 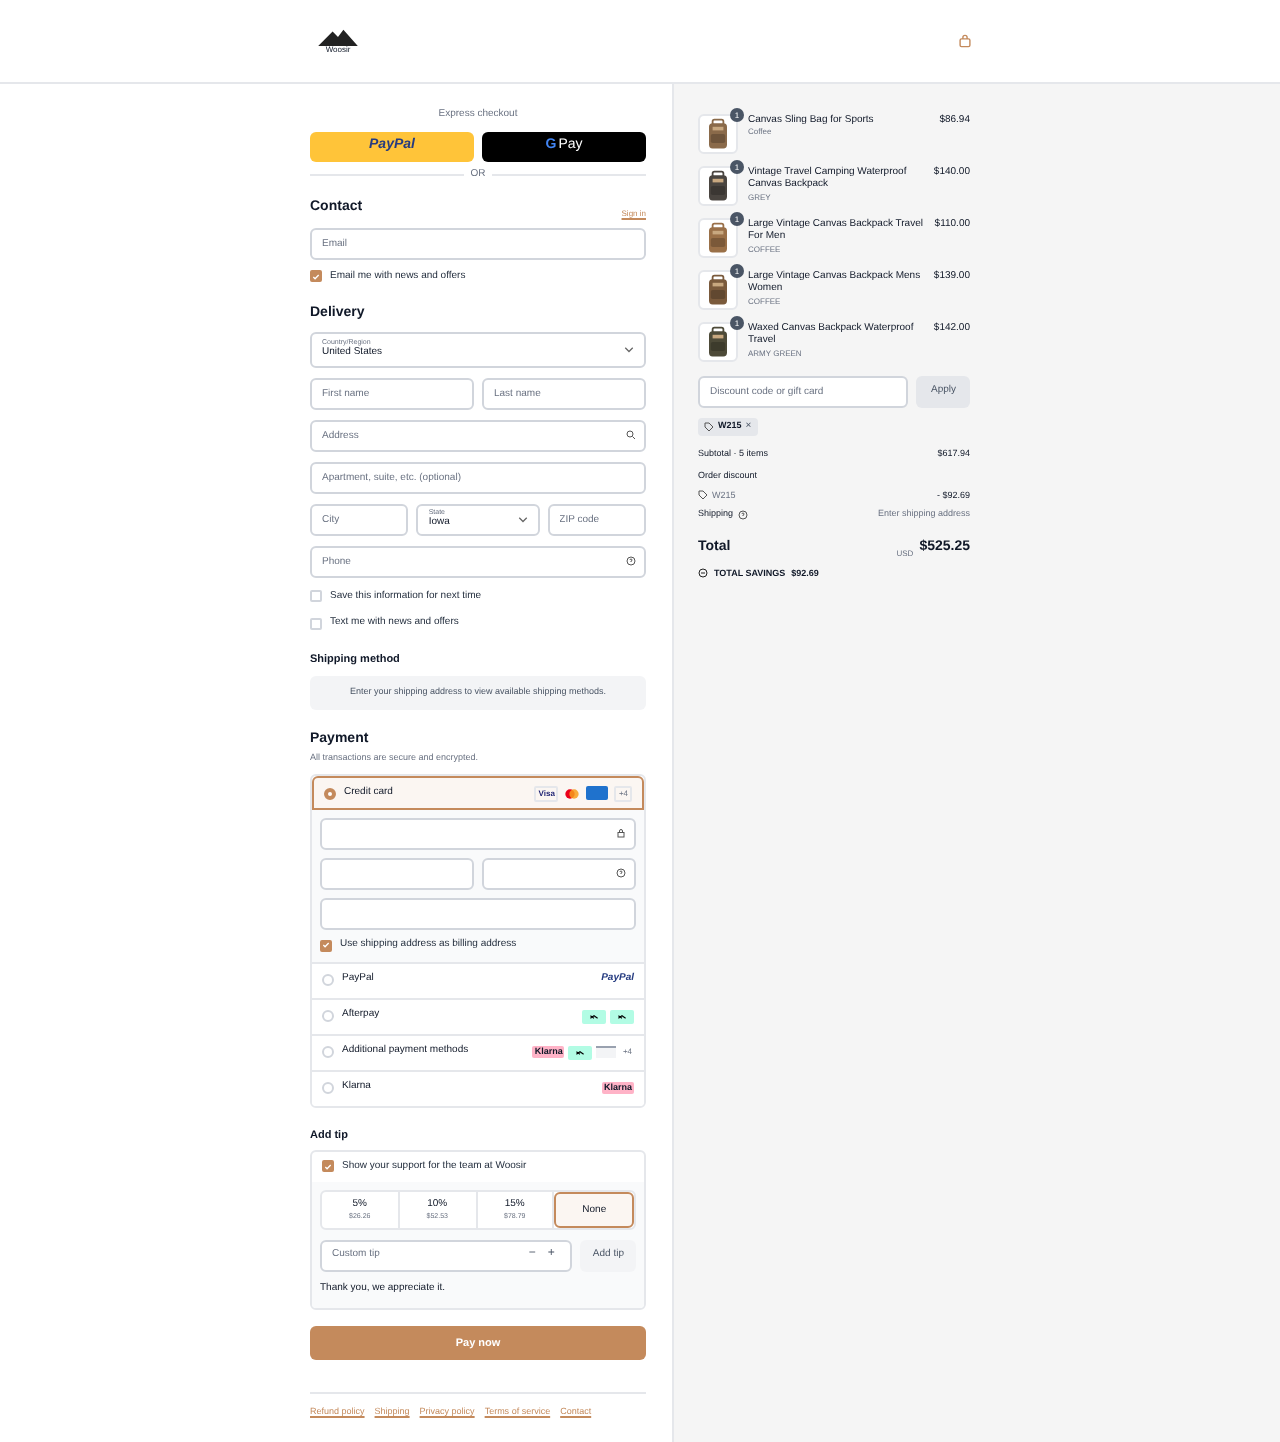 I want to click on amex-icon, so click(x=597, y=793).